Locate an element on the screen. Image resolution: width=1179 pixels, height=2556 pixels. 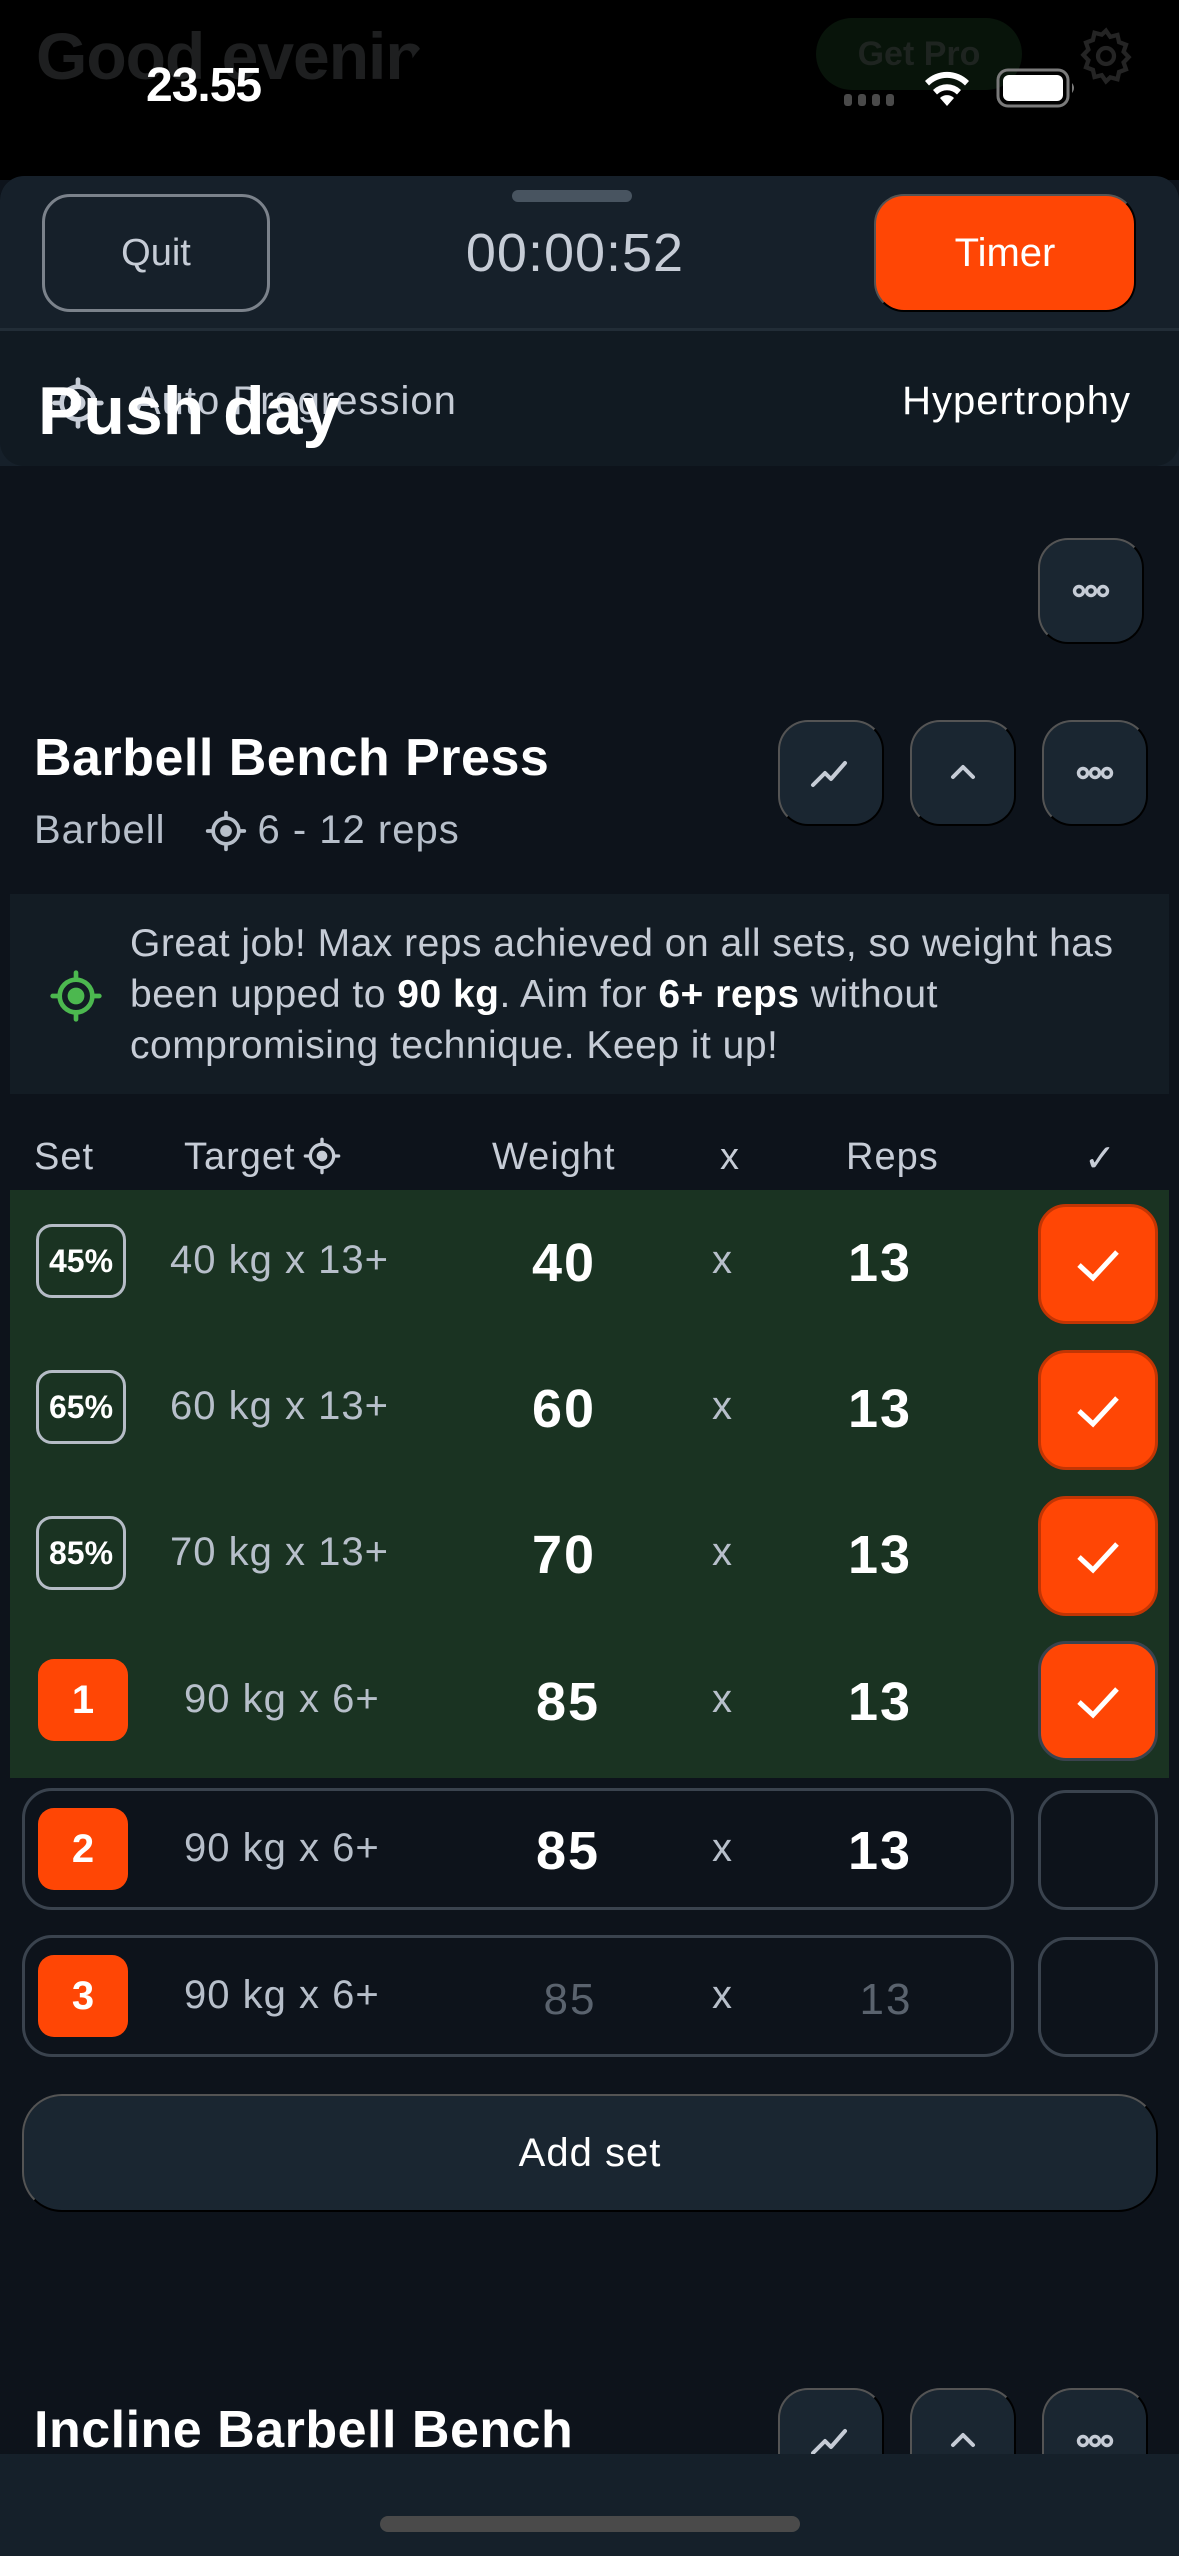
column-reps: Reps is located at coordinates (892, 1157).